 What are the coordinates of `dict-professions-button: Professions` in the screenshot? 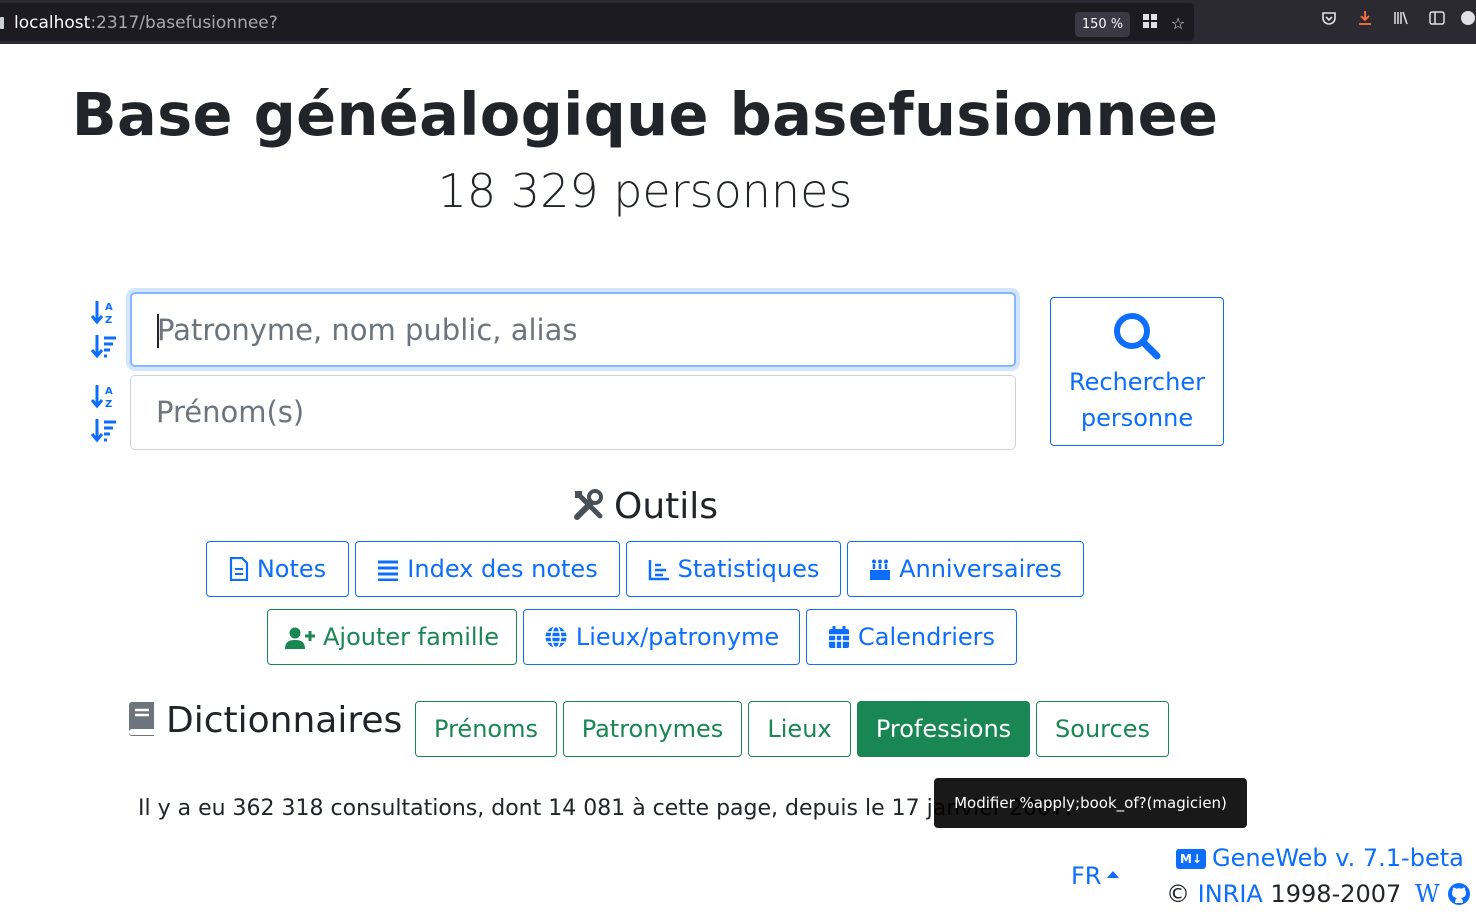 It's located at (943, 729).